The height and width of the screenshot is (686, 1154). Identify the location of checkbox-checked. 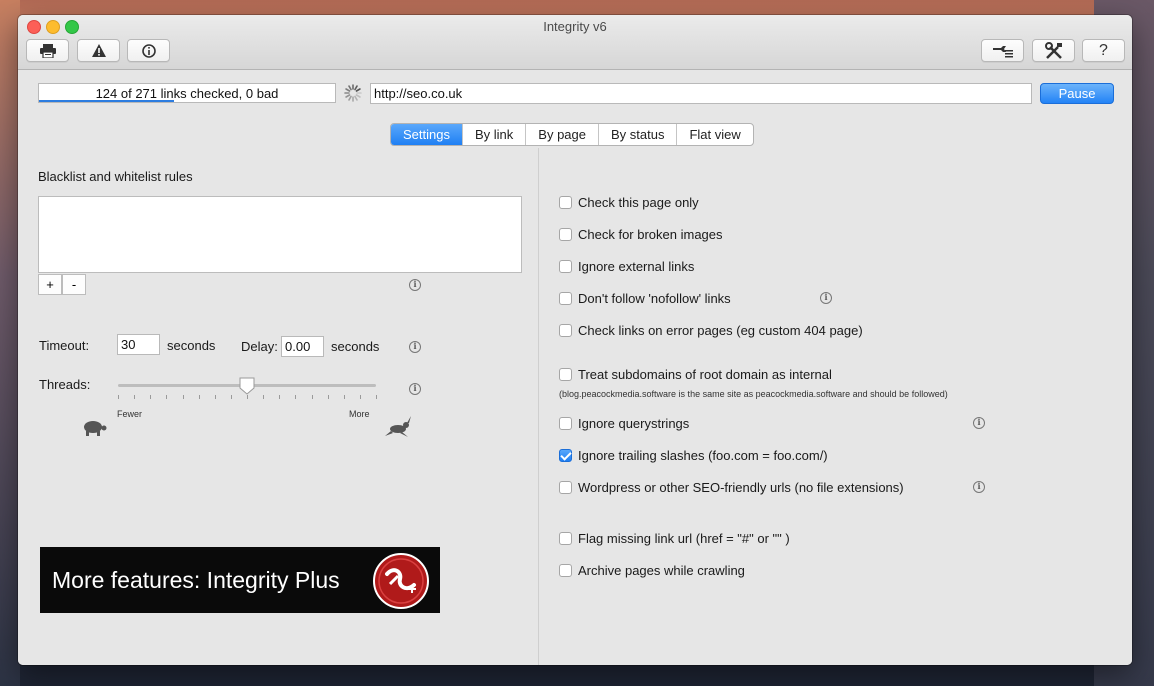
(565, 455).